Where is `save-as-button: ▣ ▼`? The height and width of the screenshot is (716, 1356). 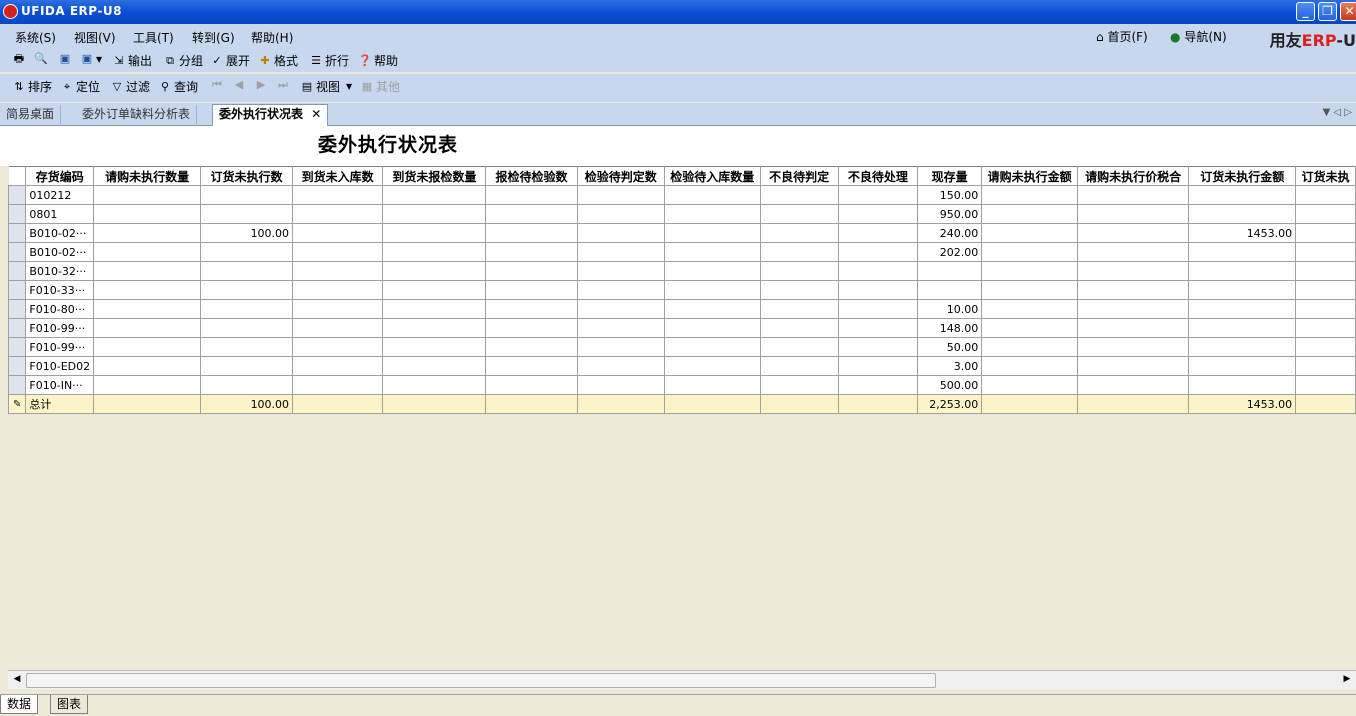
save-as-button: ▣ ▼ is located at coordinates (91, 59).